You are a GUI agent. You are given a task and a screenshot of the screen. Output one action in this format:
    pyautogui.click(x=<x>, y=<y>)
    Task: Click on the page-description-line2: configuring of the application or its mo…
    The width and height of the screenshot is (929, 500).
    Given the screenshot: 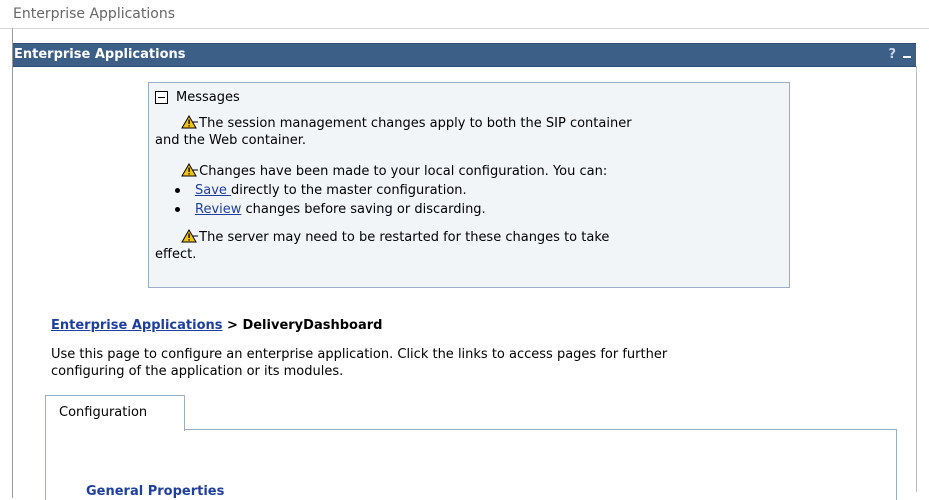 What is the action you would take?
    pyautogui.click(x=197, y=371)
    